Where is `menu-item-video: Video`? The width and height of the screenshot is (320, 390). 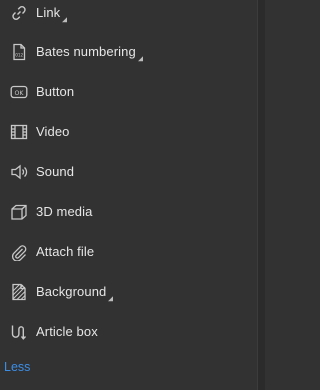 menu-item-video: Video is located at coordinates (125, 132).